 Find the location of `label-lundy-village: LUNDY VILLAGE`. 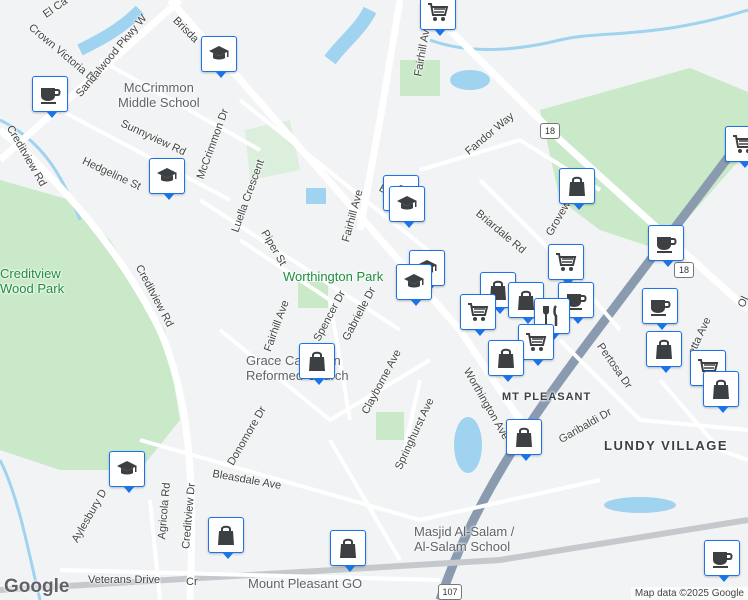

label-lundy-village: LUNDY VILLAGE is located at coordinates (666, 445).